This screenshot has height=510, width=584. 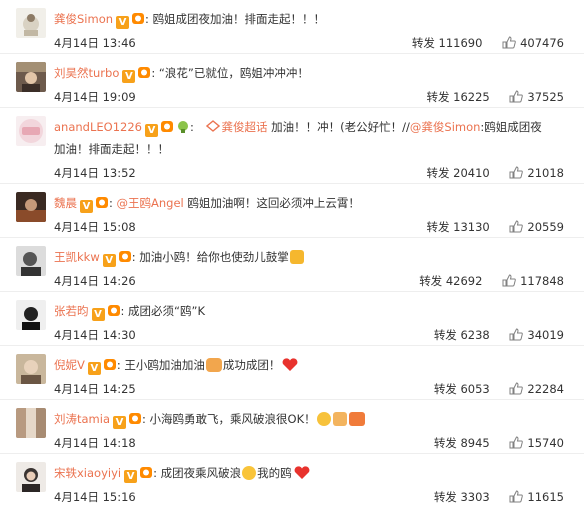 What do you see at coordinates (499, 335) in the screenshot?
I see `comment-actions: 转发 6238 34019` at bounding box center [499, 335].